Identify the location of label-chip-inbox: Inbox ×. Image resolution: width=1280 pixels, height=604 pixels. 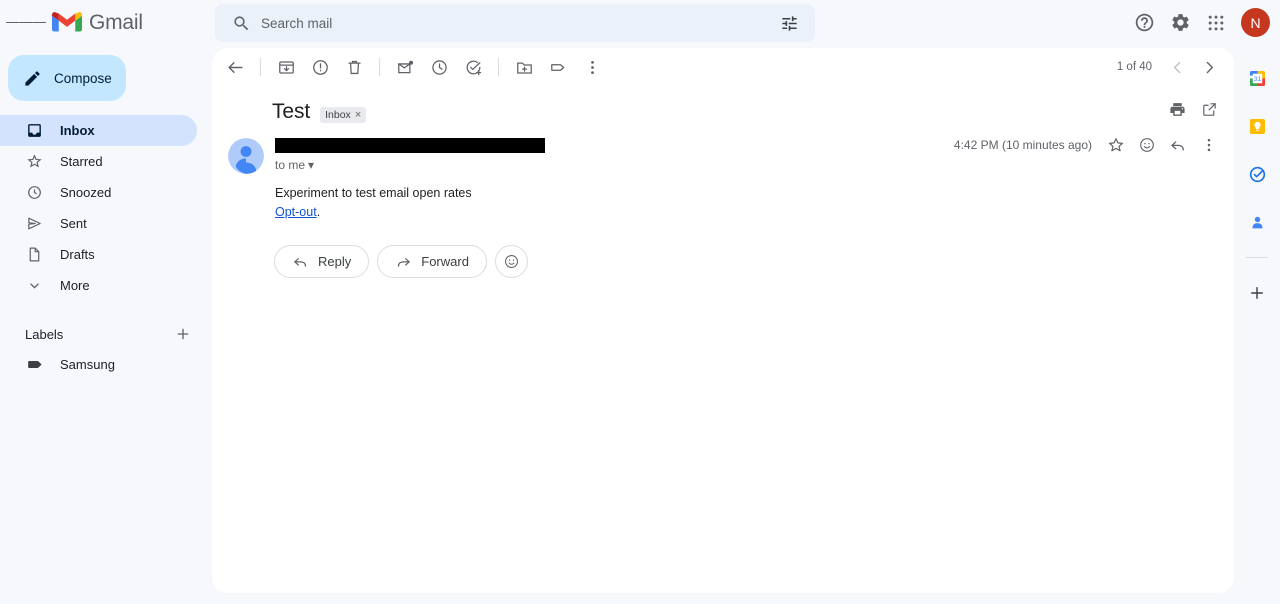
(343, 114).